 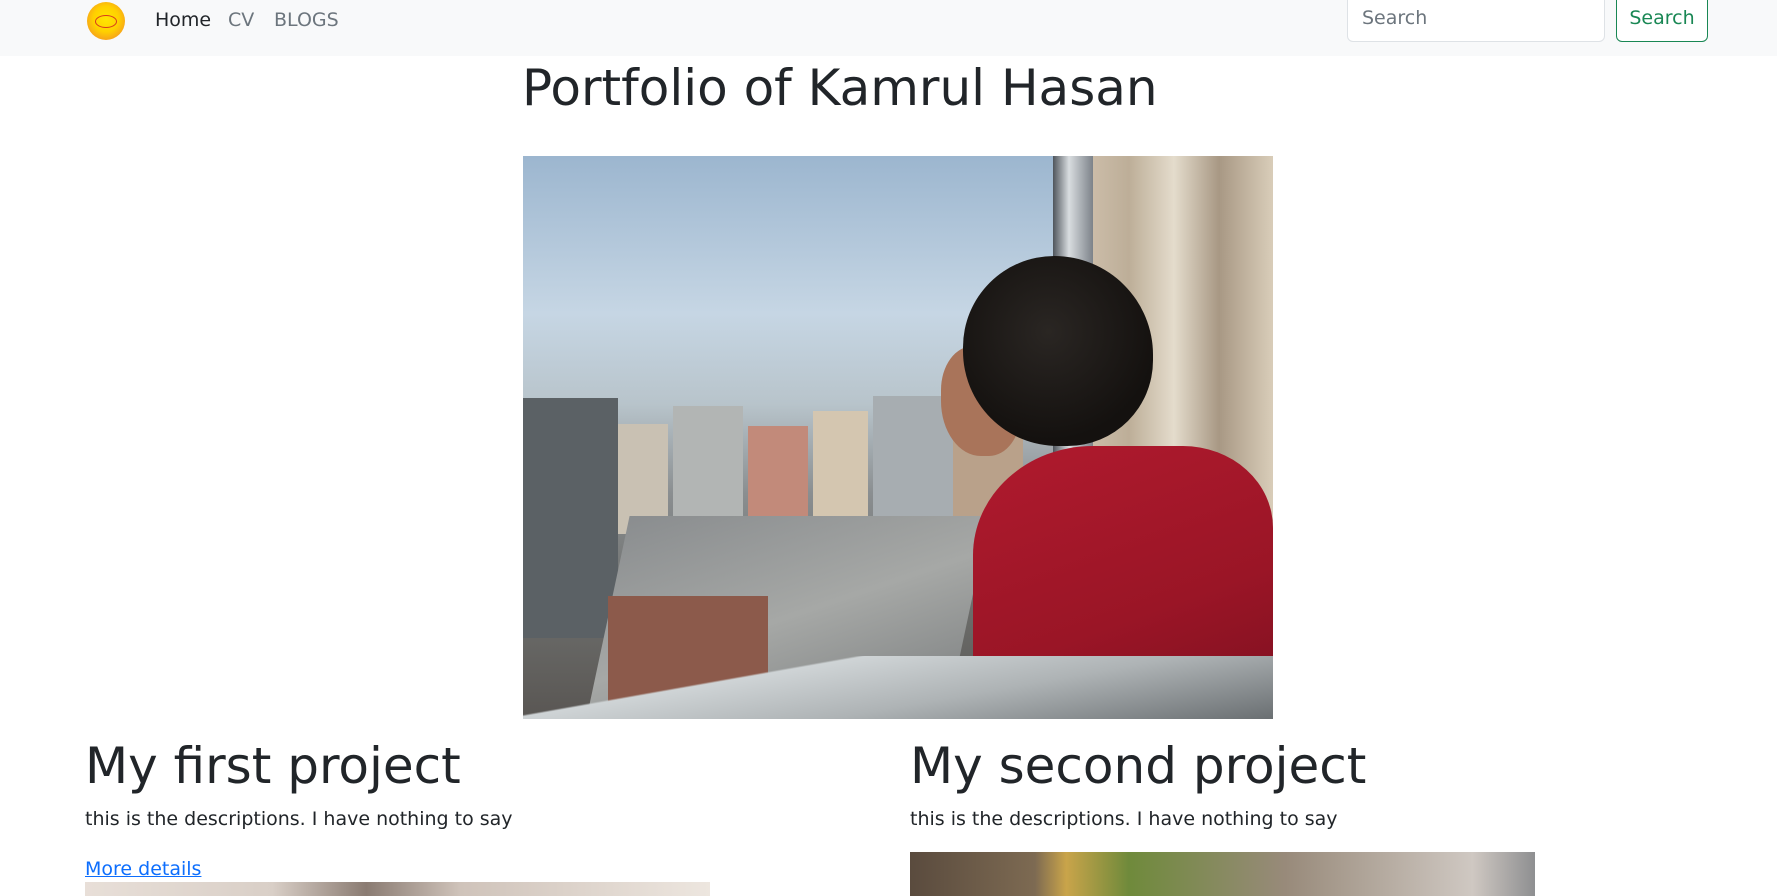 I want to click on hero-building-left, so click(x=570, y=518).